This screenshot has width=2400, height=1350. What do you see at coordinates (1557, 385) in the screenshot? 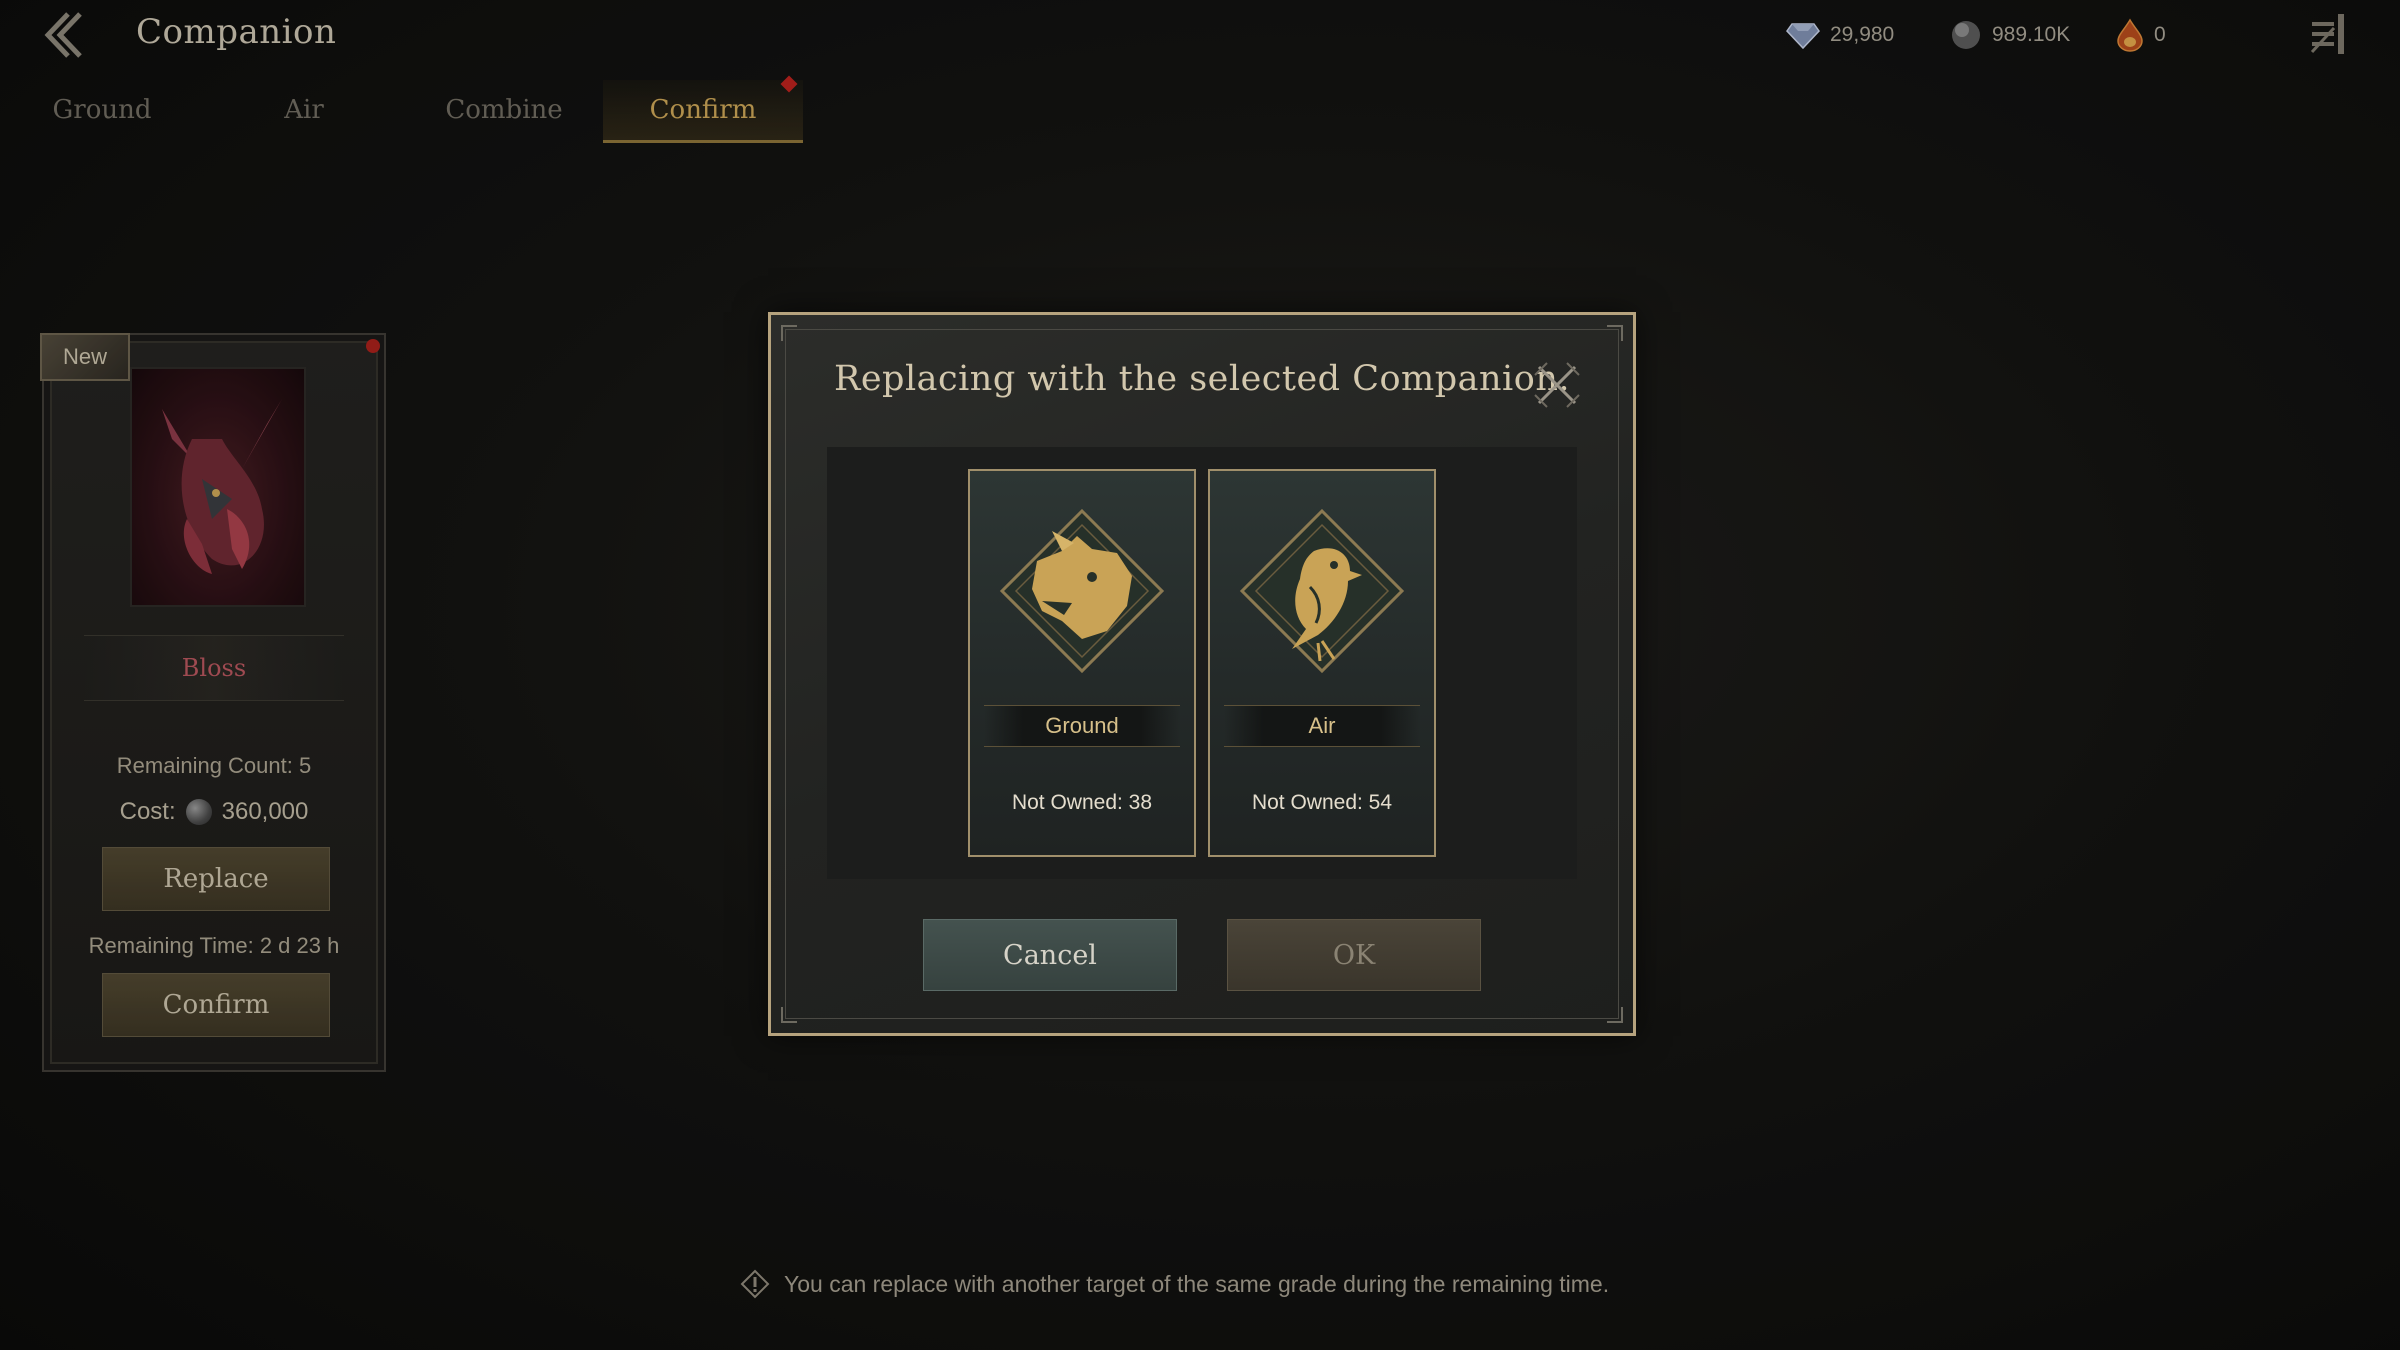
I see `close-icon` at bounding box center [1557, 385].